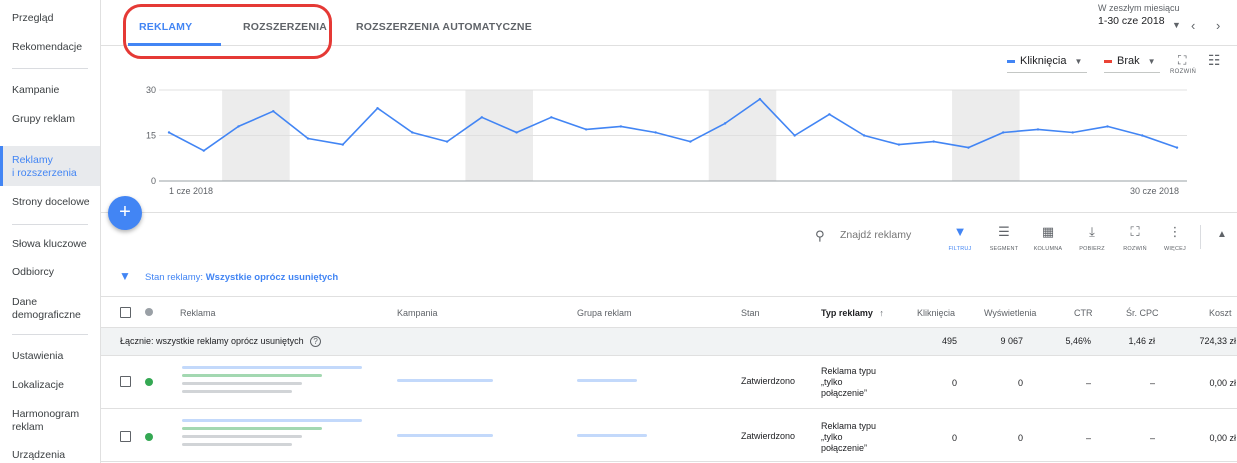  I want to click on sidebar-item-campaigns: Kampanie, so click(50, 90).